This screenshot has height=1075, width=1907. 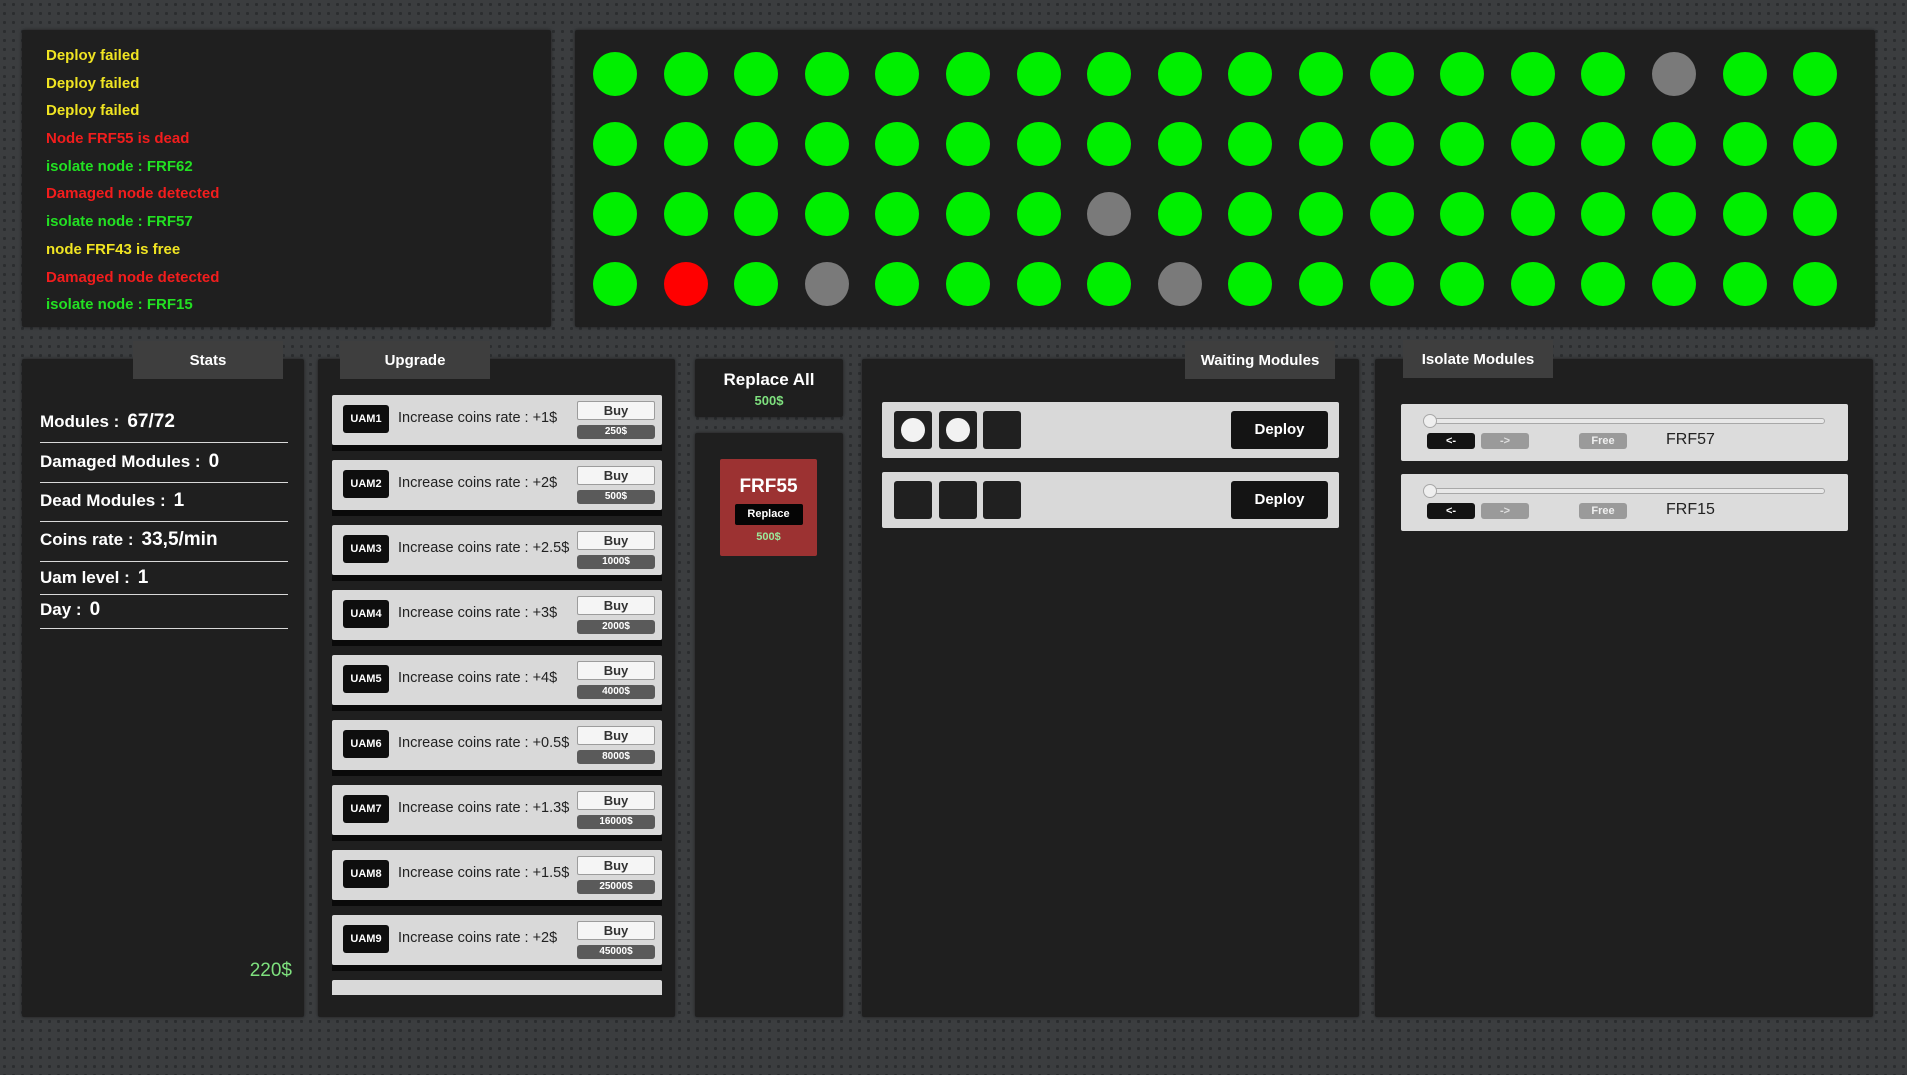 What do you see at coordinates (768, 514) in the screenshot?
I see `replace-button: Replace` at bounding box center [768, 514].